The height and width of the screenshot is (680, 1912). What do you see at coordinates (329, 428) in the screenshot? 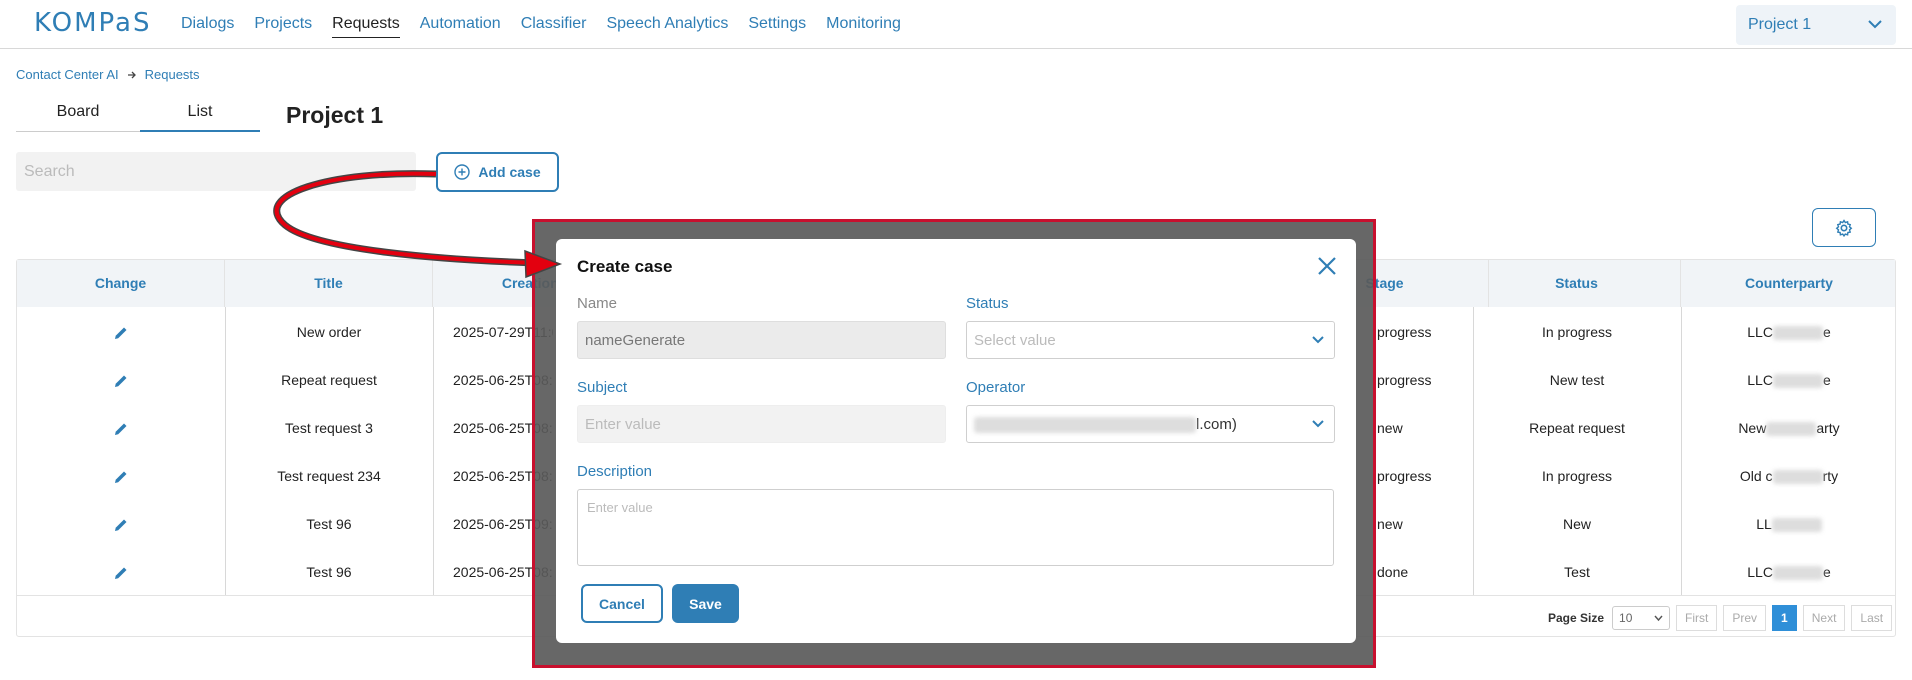
I see `cell-title: Test request 3` at bounding box center [329, 428].